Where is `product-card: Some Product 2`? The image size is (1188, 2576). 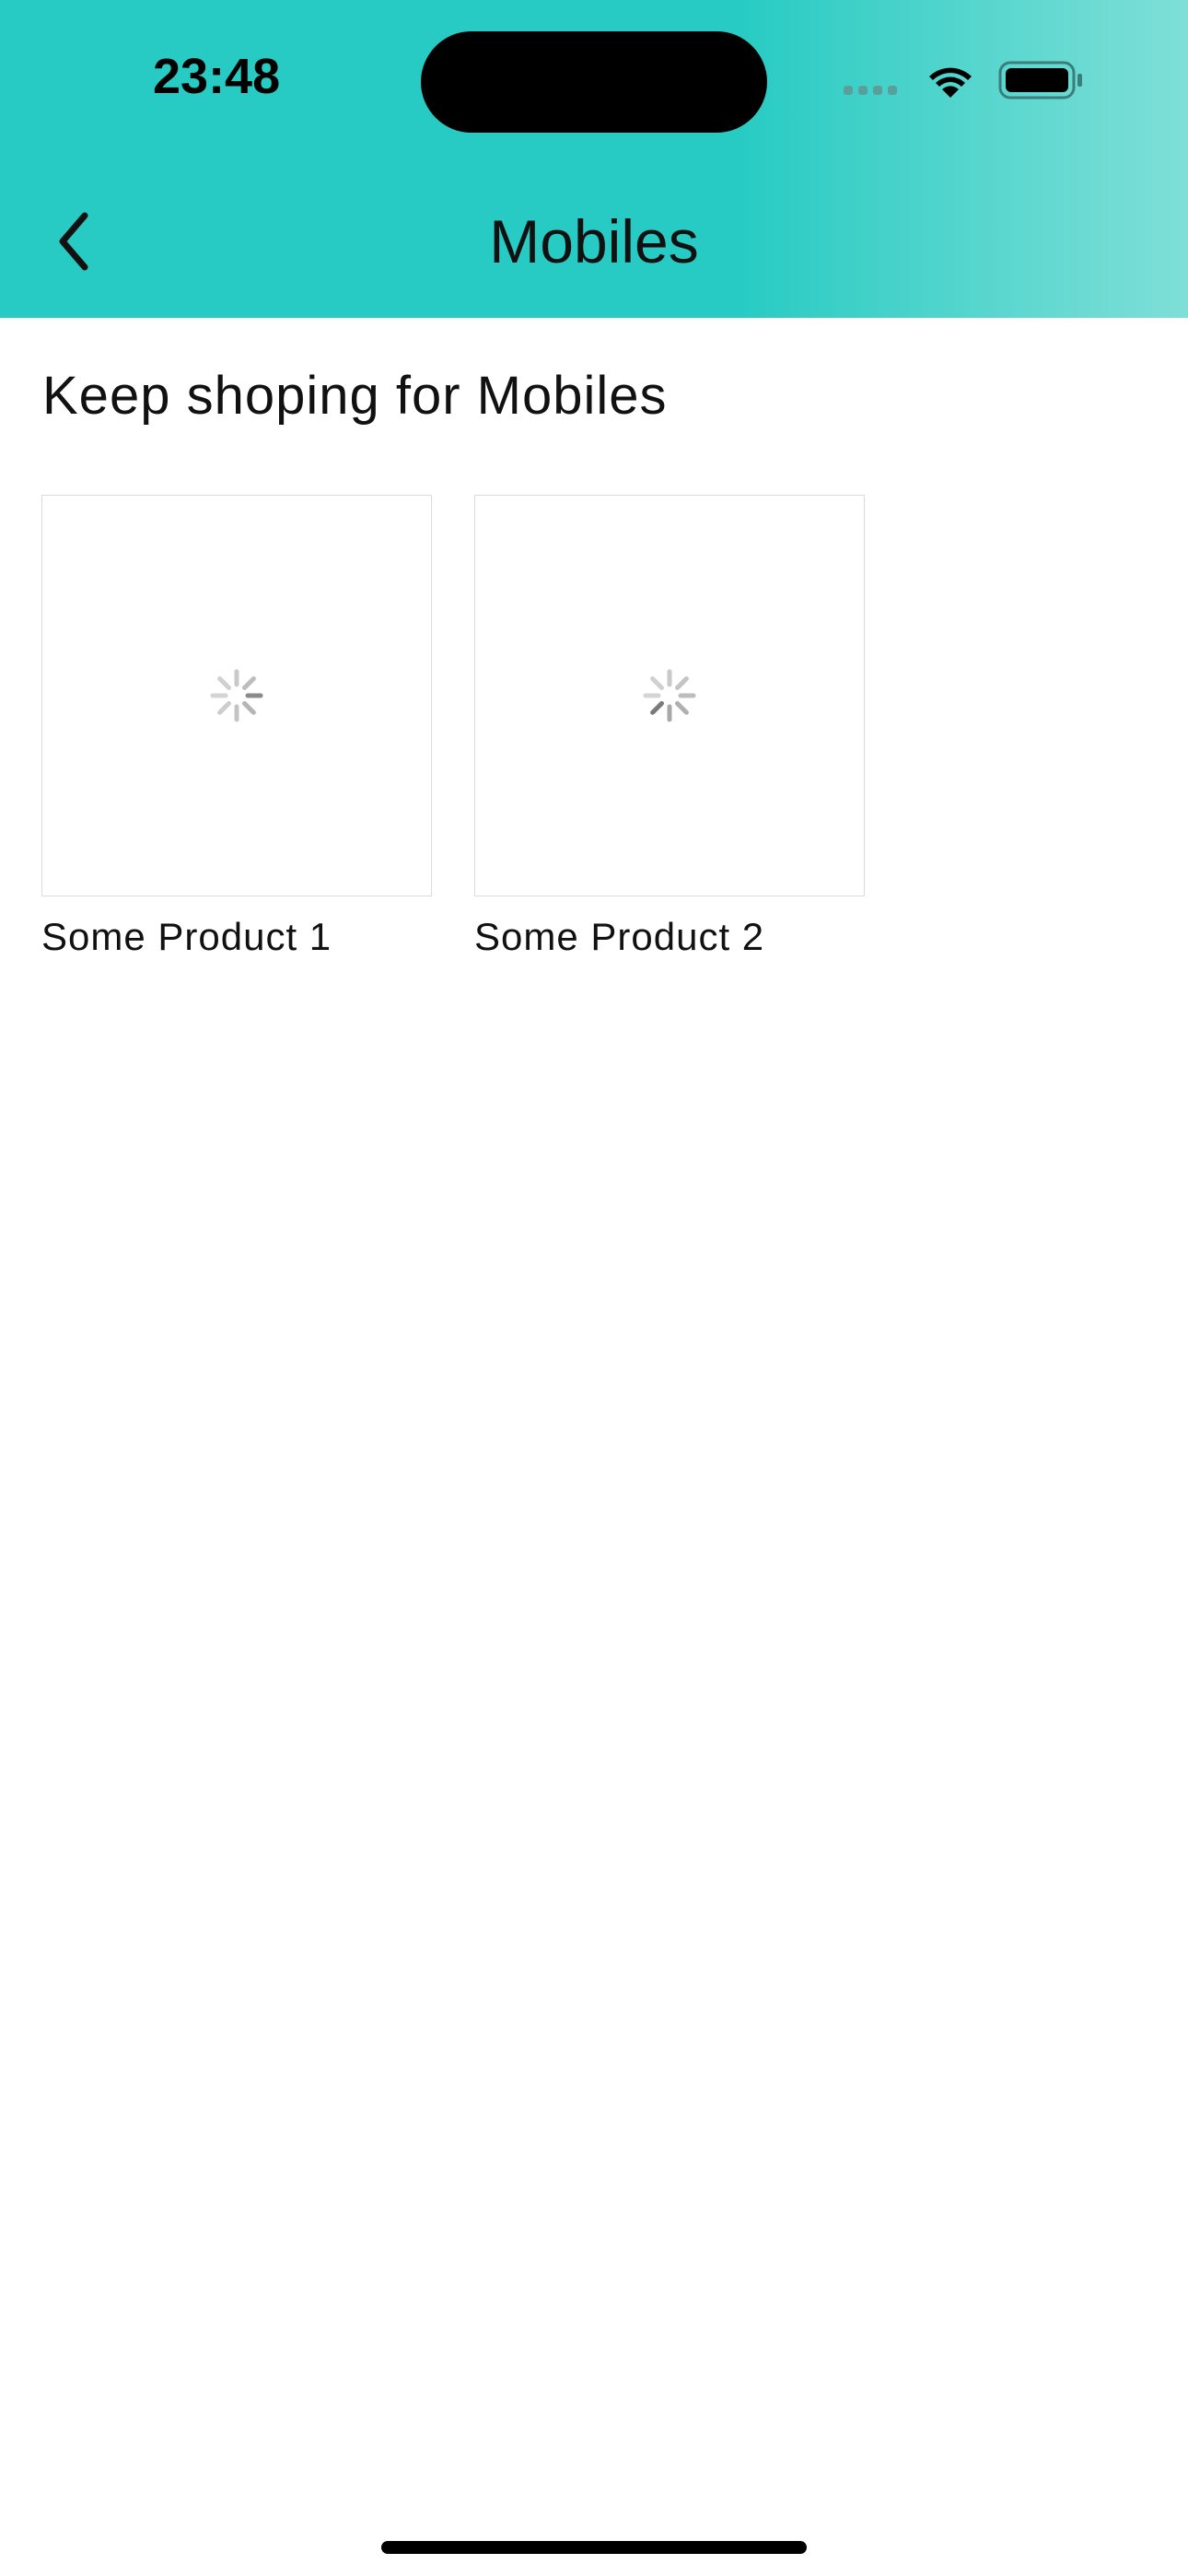 product-card: Some Product 2 is located at coordinates (669, 727).